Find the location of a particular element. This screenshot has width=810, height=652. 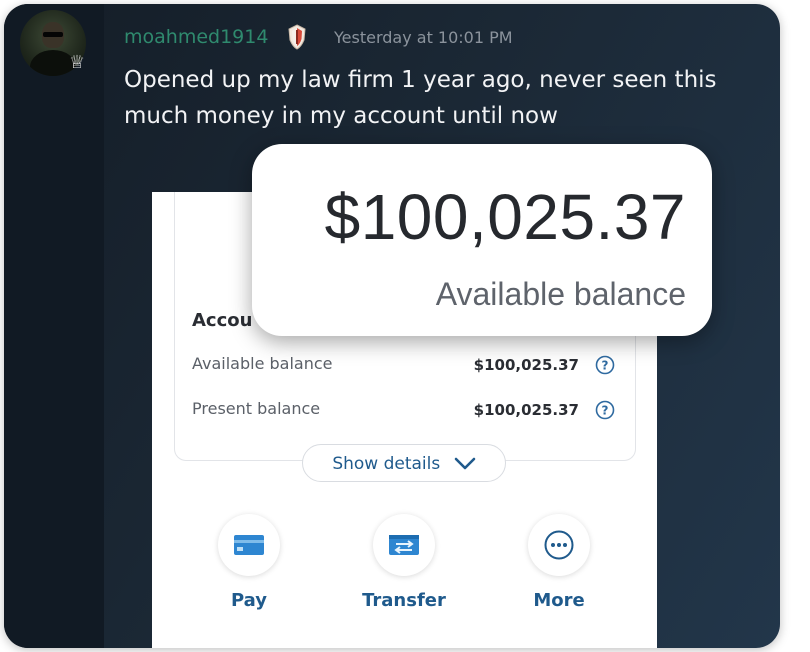

show-details-button: Show details is located at coordinates (404, 463).